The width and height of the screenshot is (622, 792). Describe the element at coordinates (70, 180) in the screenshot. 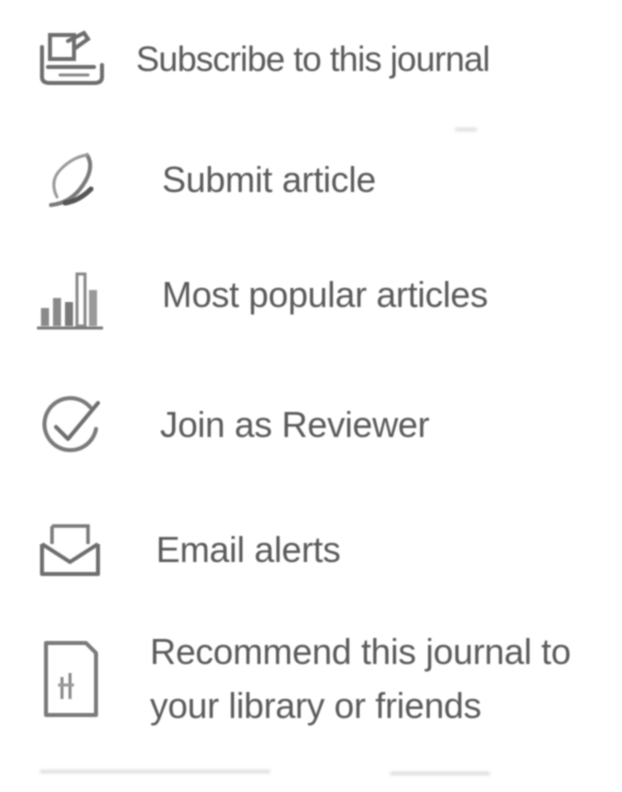

I see `pen-nib-icon` at that location.